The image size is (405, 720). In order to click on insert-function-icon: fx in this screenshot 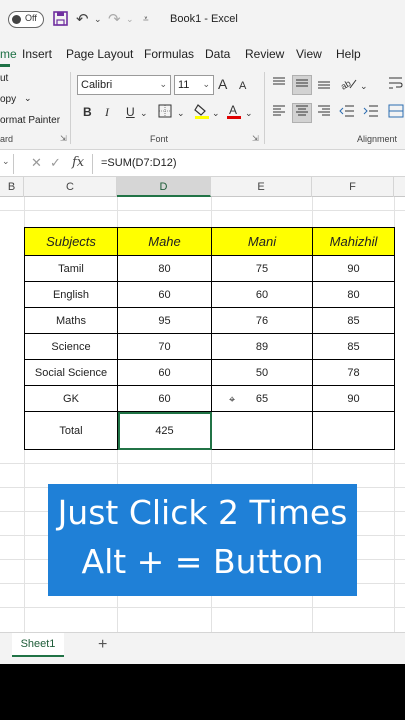, I will do `click(78, 162)`.